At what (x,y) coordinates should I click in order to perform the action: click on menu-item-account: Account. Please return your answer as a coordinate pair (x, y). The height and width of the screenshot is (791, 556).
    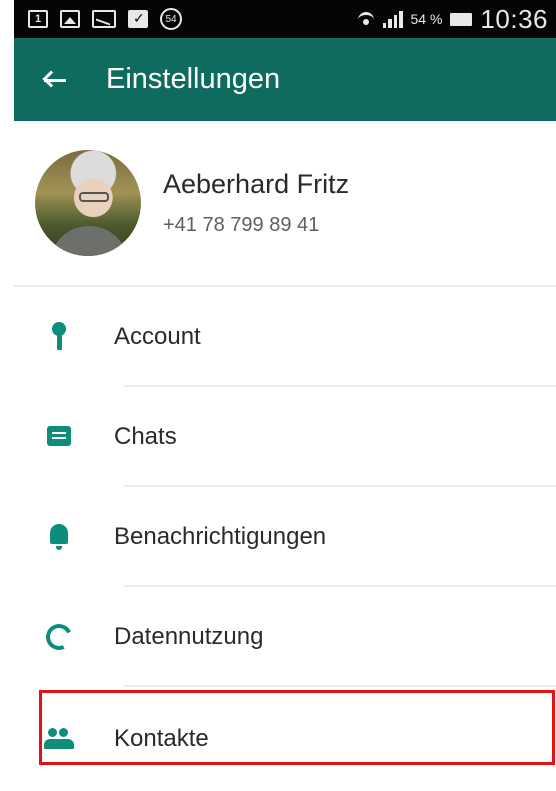
    Looking at the image, I should click on (285, 337).